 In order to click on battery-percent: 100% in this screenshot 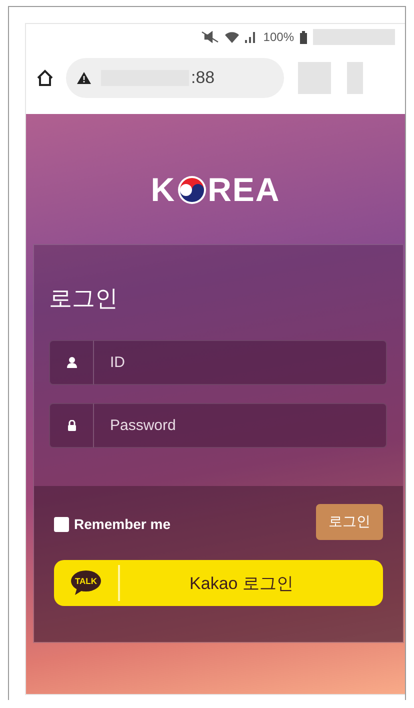, I will do `click(278, 37)`.